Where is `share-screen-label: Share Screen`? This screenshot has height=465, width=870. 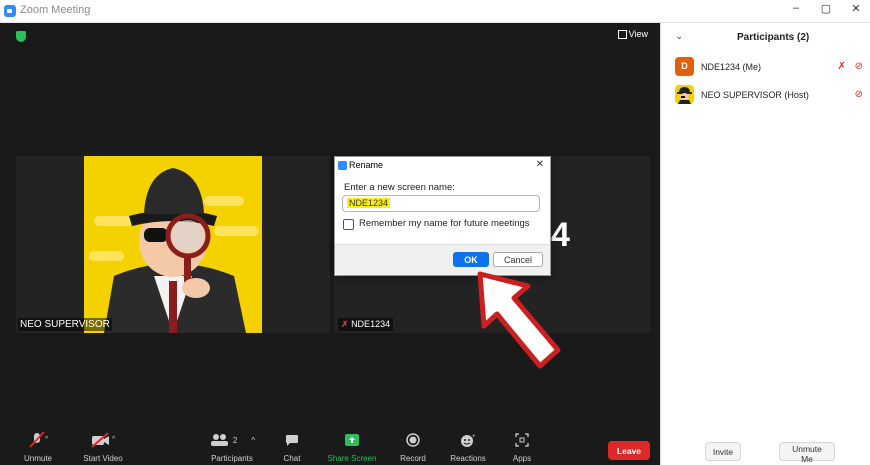
share-screen-label: Share Screen is located at coordinates (352, 458).